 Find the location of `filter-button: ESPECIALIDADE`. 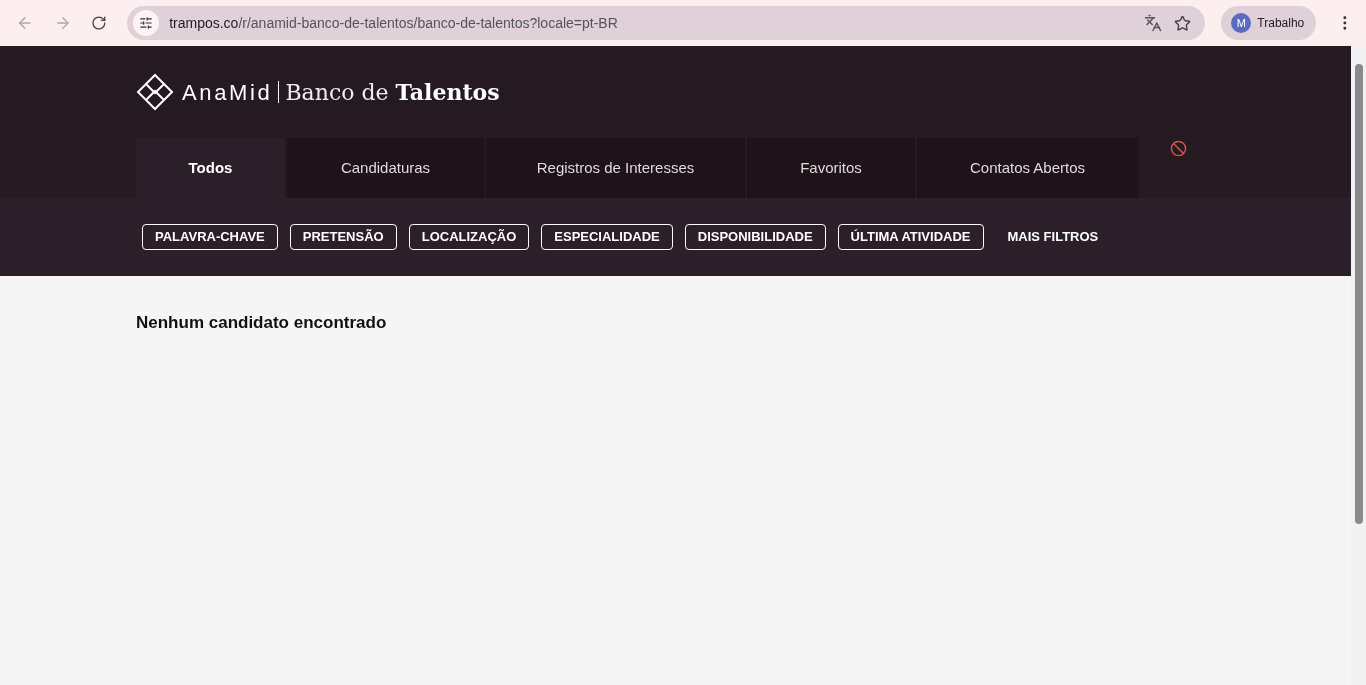

filter-button: ESPECIALIDADE is located at coordinates (607, 237).